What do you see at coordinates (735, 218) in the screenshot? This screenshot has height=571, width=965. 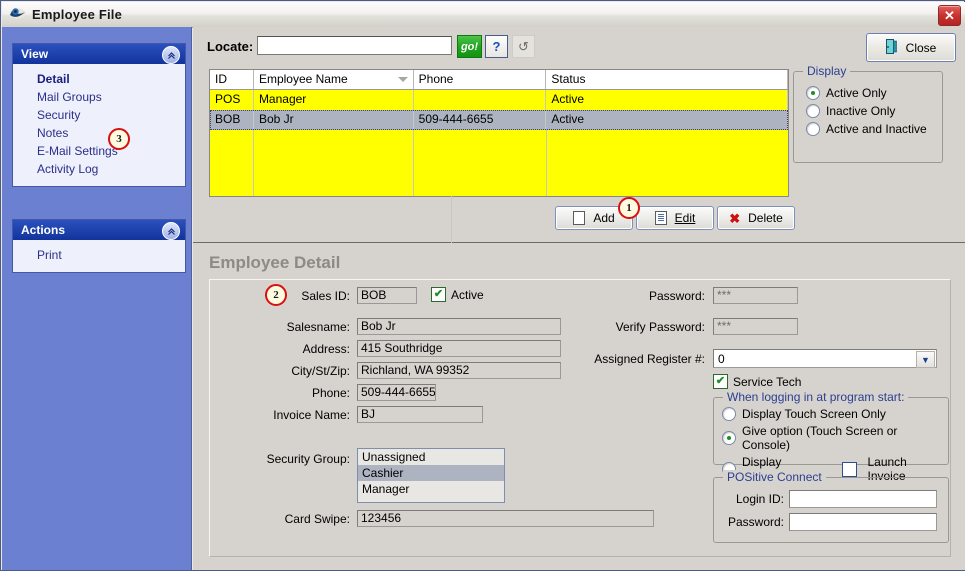 I see `delete-x-icon: ✖` at bounding box center [735, 218].